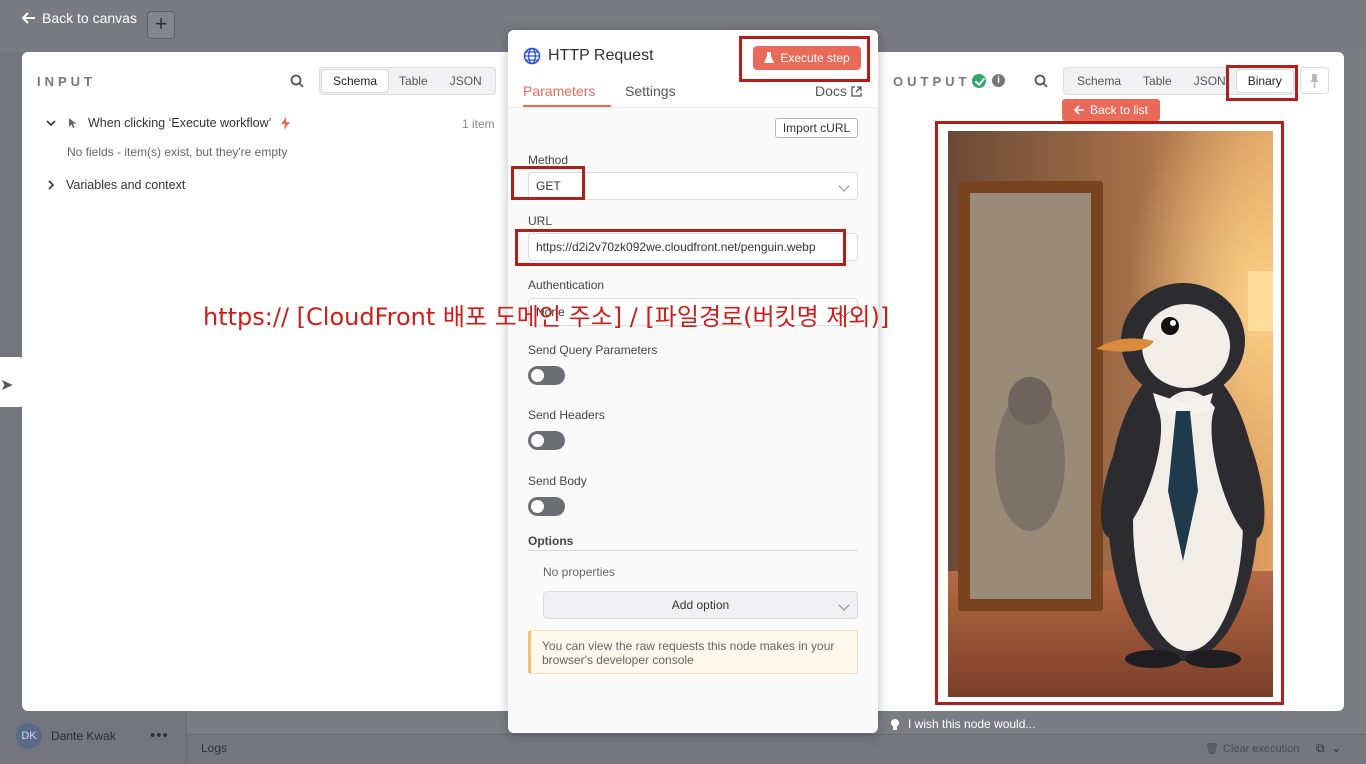  I want to click on variables-label: Variables and context, so click(126, 185).